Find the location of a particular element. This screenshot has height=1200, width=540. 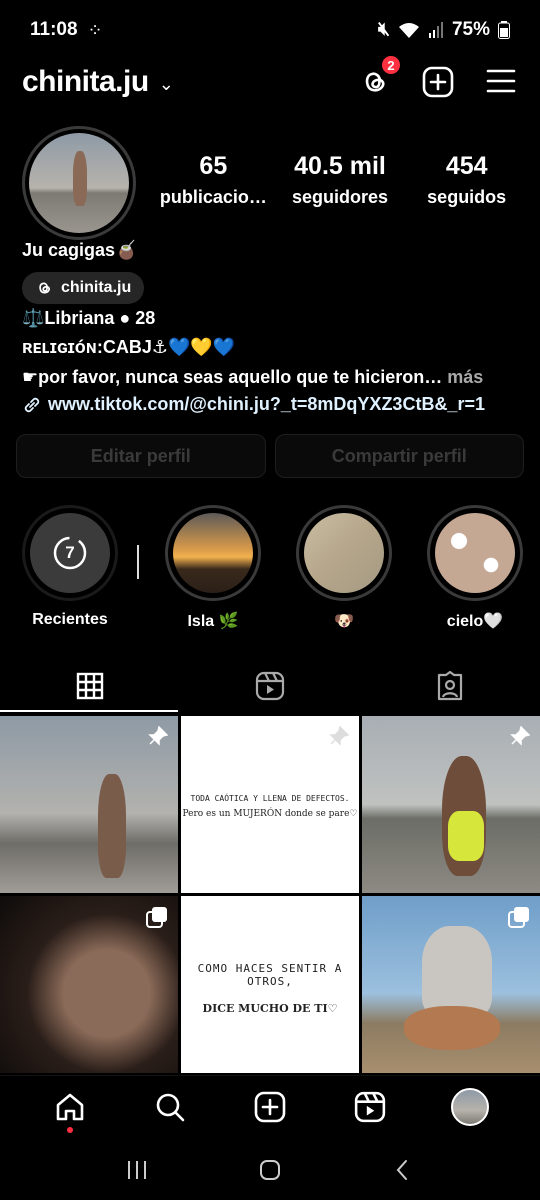

quote-line: DICE MUCHO DE TI♡ is located at coordinates (270, 1008).